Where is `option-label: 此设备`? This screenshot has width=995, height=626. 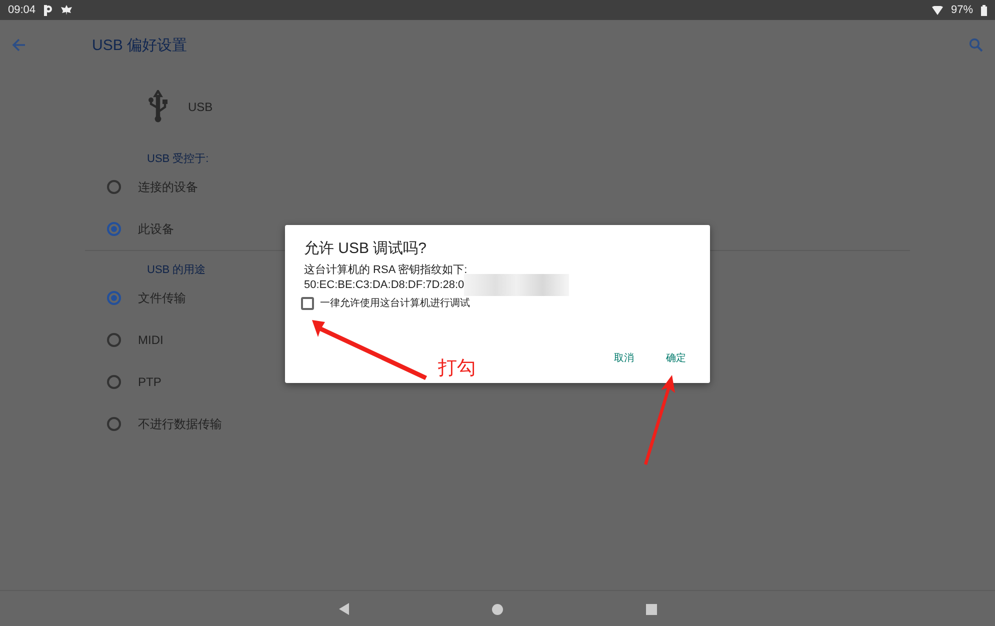 option-label: 此设备 is located at coordinates (156, 229).